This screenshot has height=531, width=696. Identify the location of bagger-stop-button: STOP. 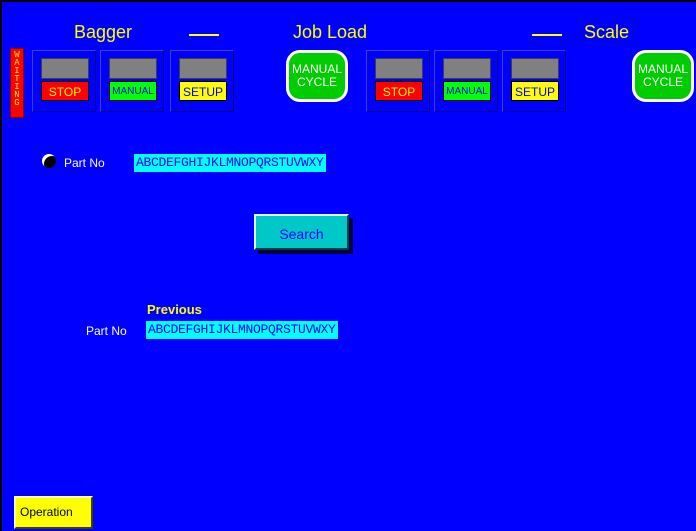
(65, 91).